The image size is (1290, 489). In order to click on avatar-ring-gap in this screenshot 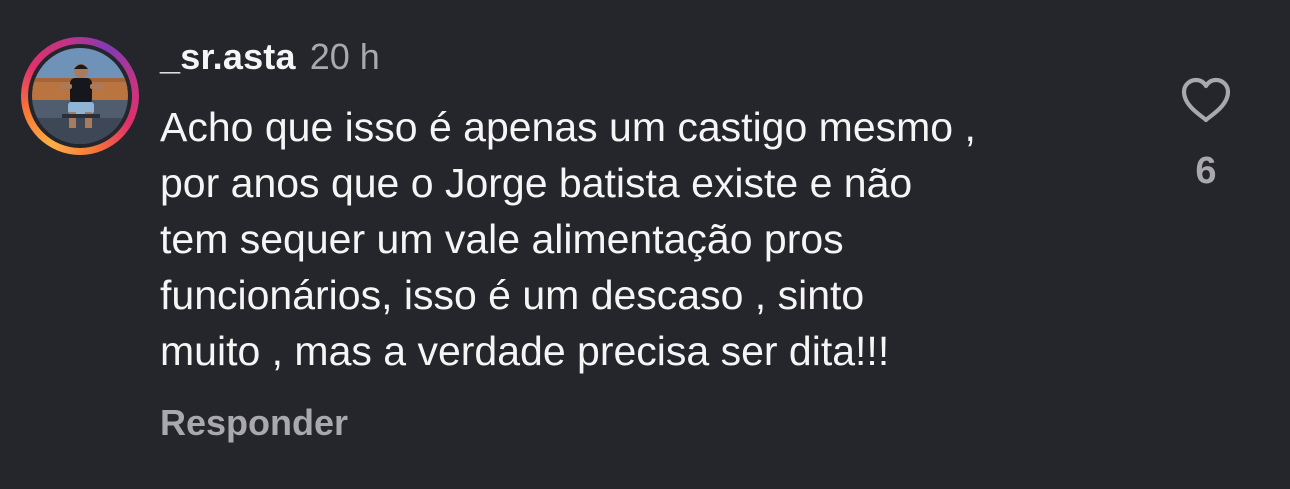, I will do `click(80, 96)`.